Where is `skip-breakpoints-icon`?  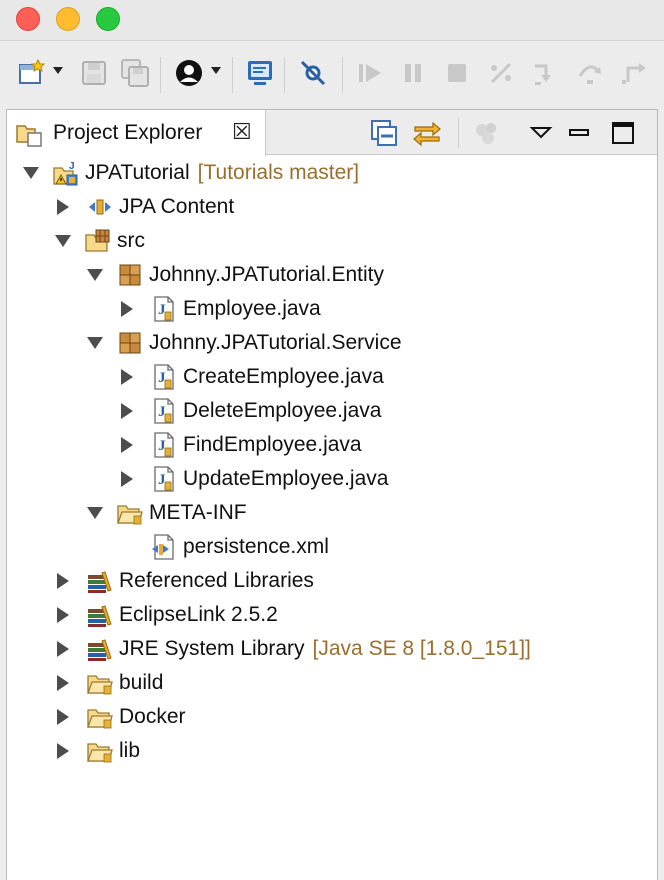 skip-breakpoints-icon is located at coordinates (313, 73).